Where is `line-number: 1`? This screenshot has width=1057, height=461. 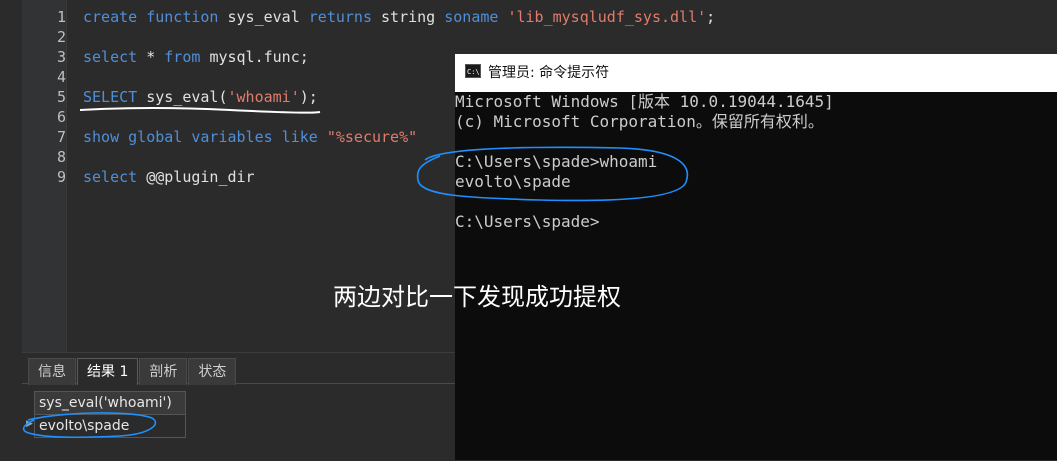
line-number: 1 is located at coordinates (61, 17).